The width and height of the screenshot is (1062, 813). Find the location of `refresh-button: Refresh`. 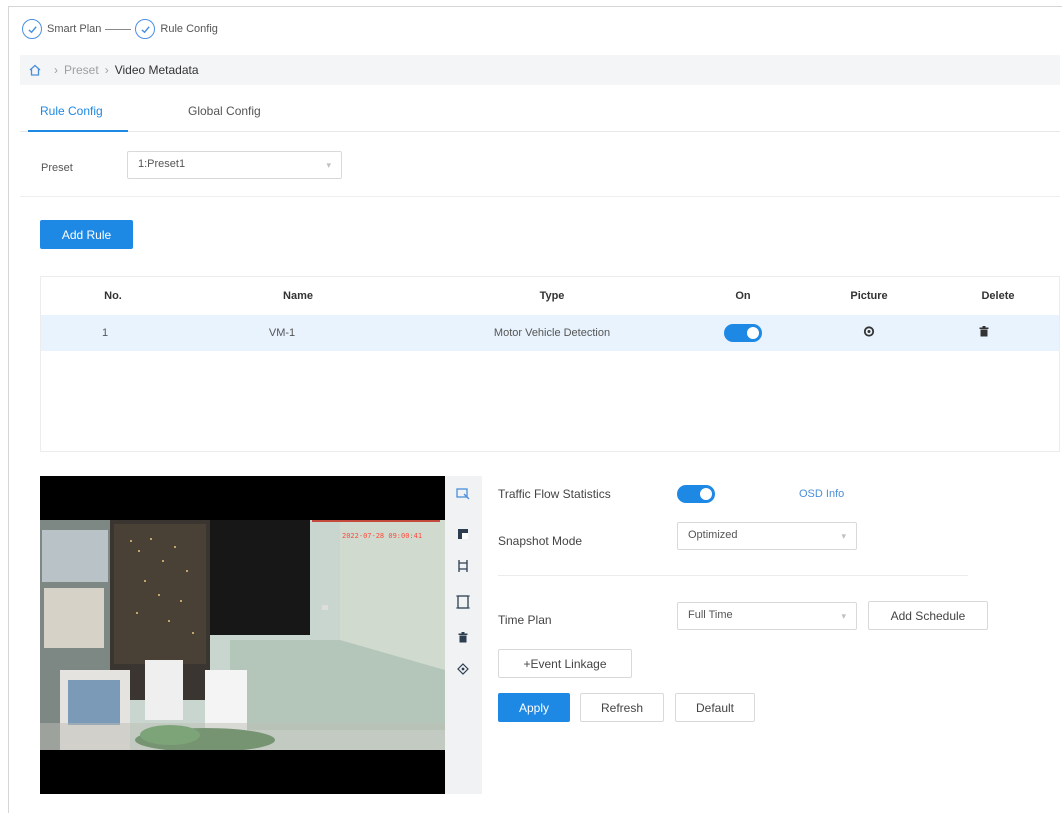

refresh-button: Refresh is located at coordinates (622, 707).